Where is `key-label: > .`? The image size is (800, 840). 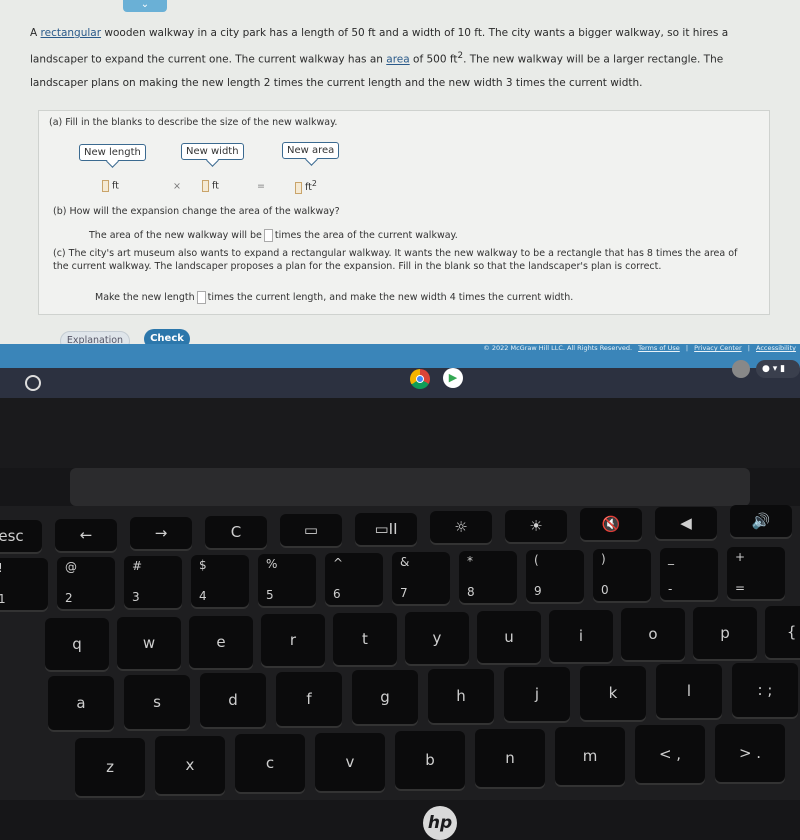 key-label: > . is located at coordinates (750, 752).